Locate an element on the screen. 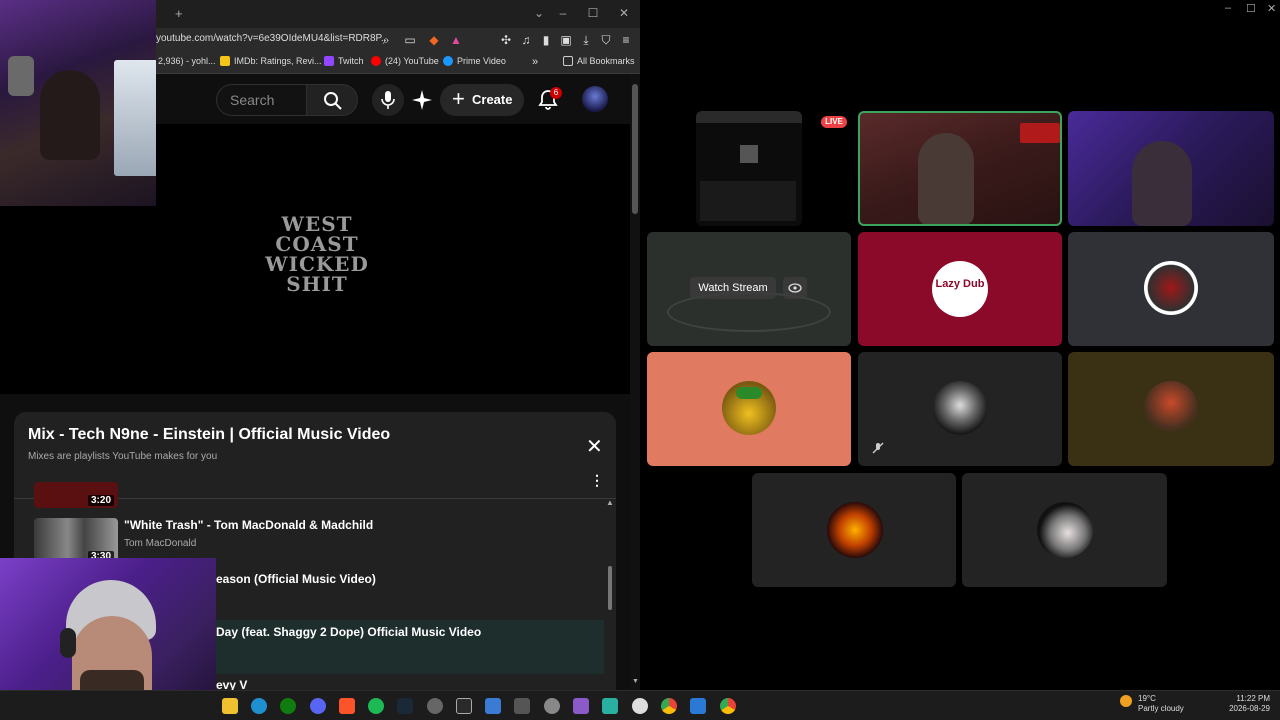 This screenshot has height=720, width=1280. bookmark-prime-video: Prime Video is located at coordinates (474, 61).